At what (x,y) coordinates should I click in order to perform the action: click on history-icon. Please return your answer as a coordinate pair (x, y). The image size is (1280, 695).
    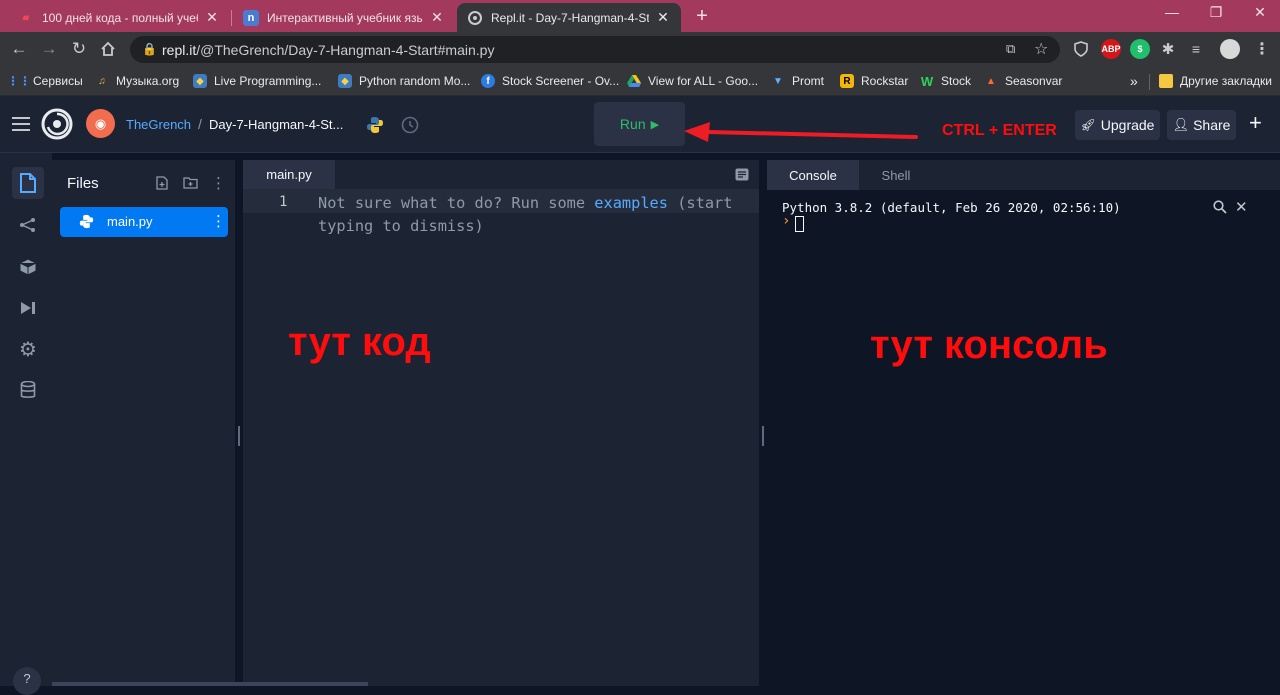
    Looking at the image, I should click on (410, 127).